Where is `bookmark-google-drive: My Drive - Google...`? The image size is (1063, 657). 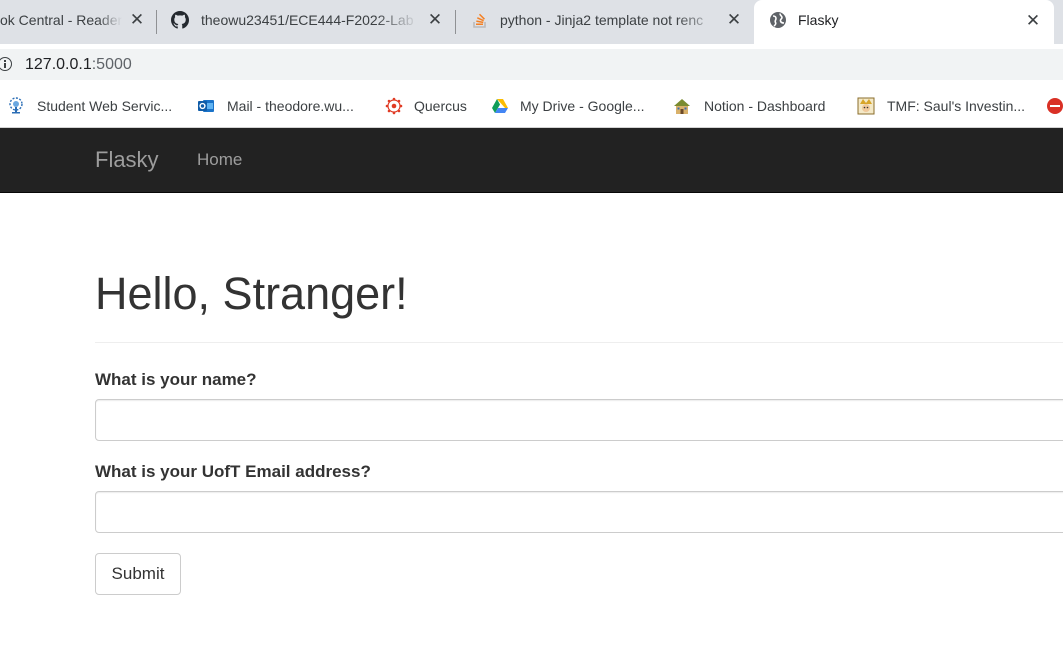
bookmark-google-drive: My Drive - Google... is located at coordinates (576, 106).